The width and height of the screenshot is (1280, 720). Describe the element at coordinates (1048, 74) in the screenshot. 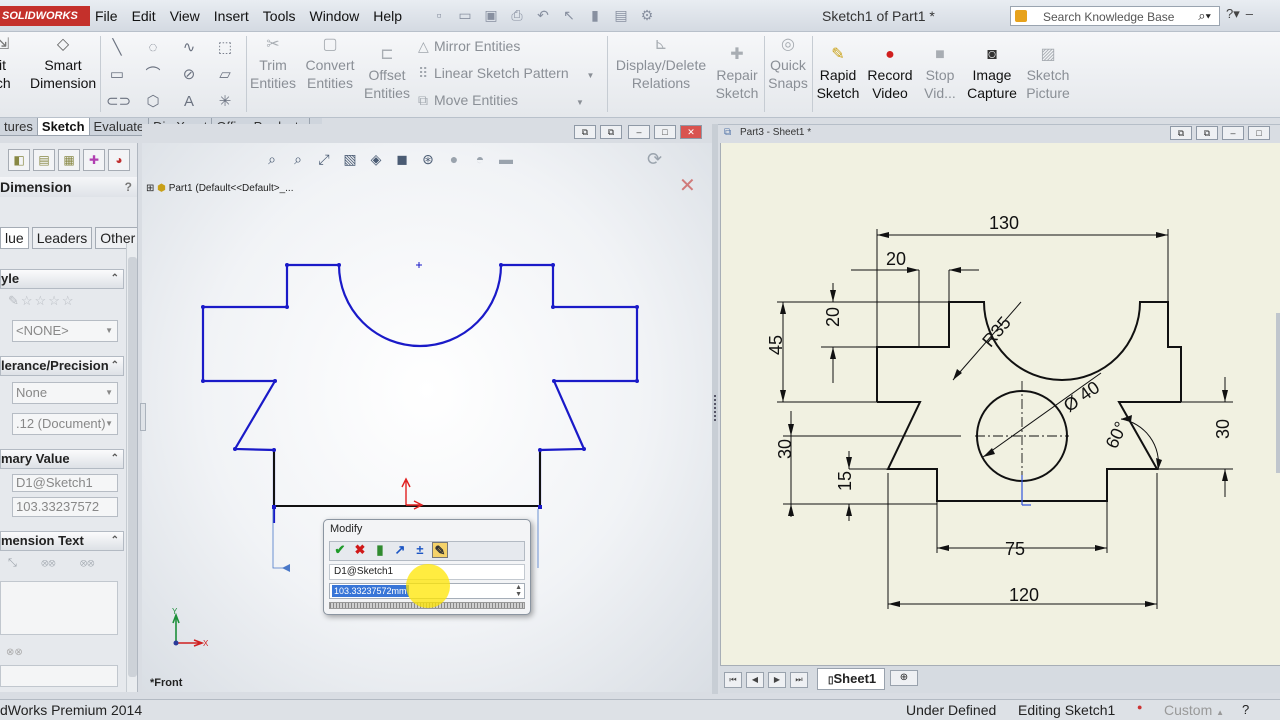

I see `sketch-picture-button: ▨ Sketch Picture` at that location.